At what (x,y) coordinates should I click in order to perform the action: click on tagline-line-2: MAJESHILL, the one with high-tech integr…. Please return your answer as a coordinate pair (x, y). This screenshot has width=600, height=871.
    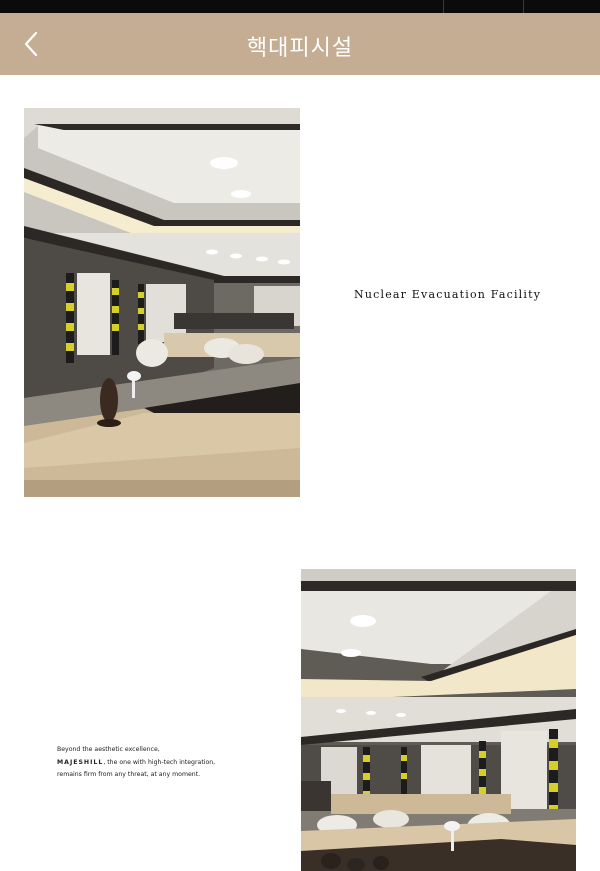
    Looking at the image, I should click on (172, 763).